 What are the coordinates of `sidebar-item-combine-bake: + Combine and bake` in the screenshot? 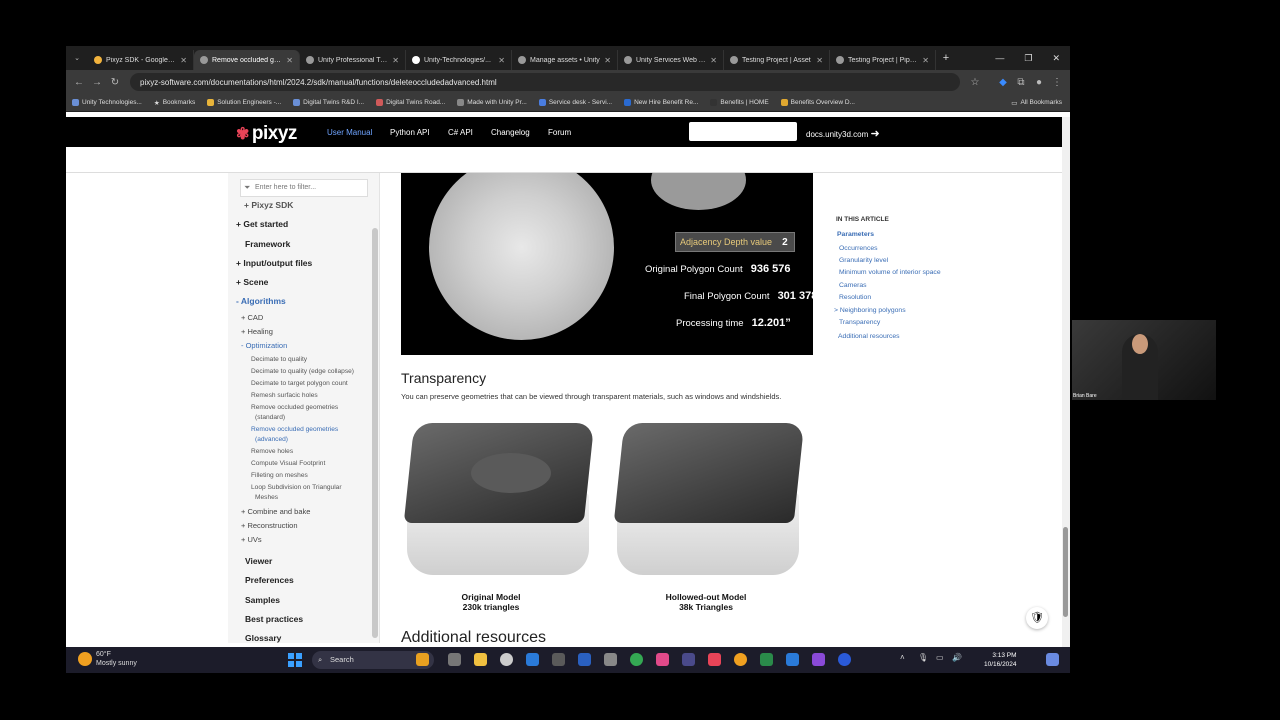 It's located at (275, 511).